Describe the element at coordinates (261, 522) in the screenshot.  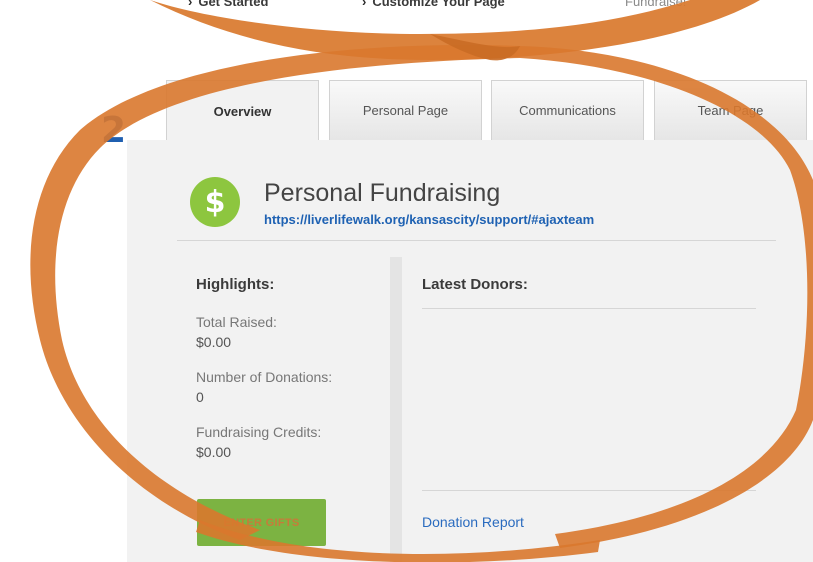
I see `enter-gifts-button: ENTER GIFTS` at that location.